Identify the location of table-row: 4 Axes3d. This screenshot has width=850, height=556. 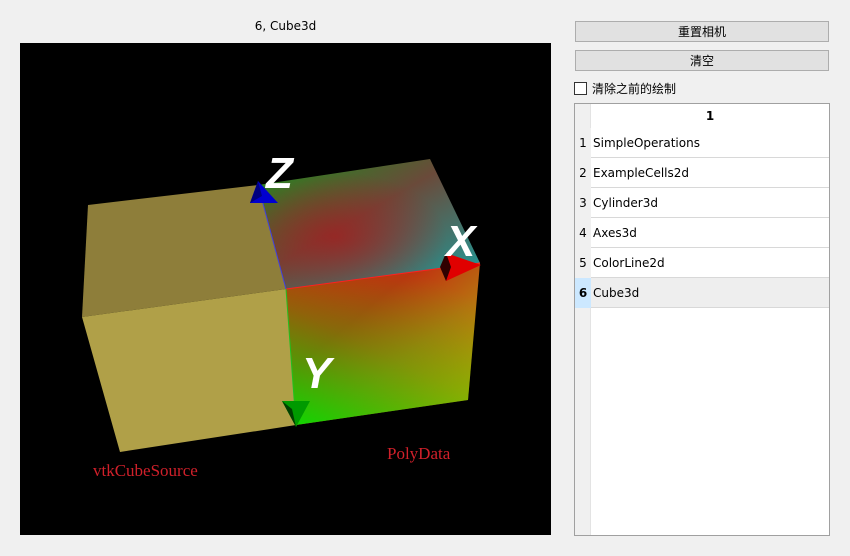
(702, 233).